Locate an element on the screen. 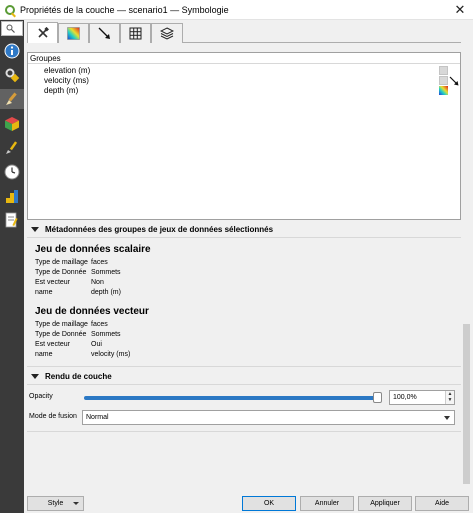  style-menu-button: Style is located at coordinates (55, 503).